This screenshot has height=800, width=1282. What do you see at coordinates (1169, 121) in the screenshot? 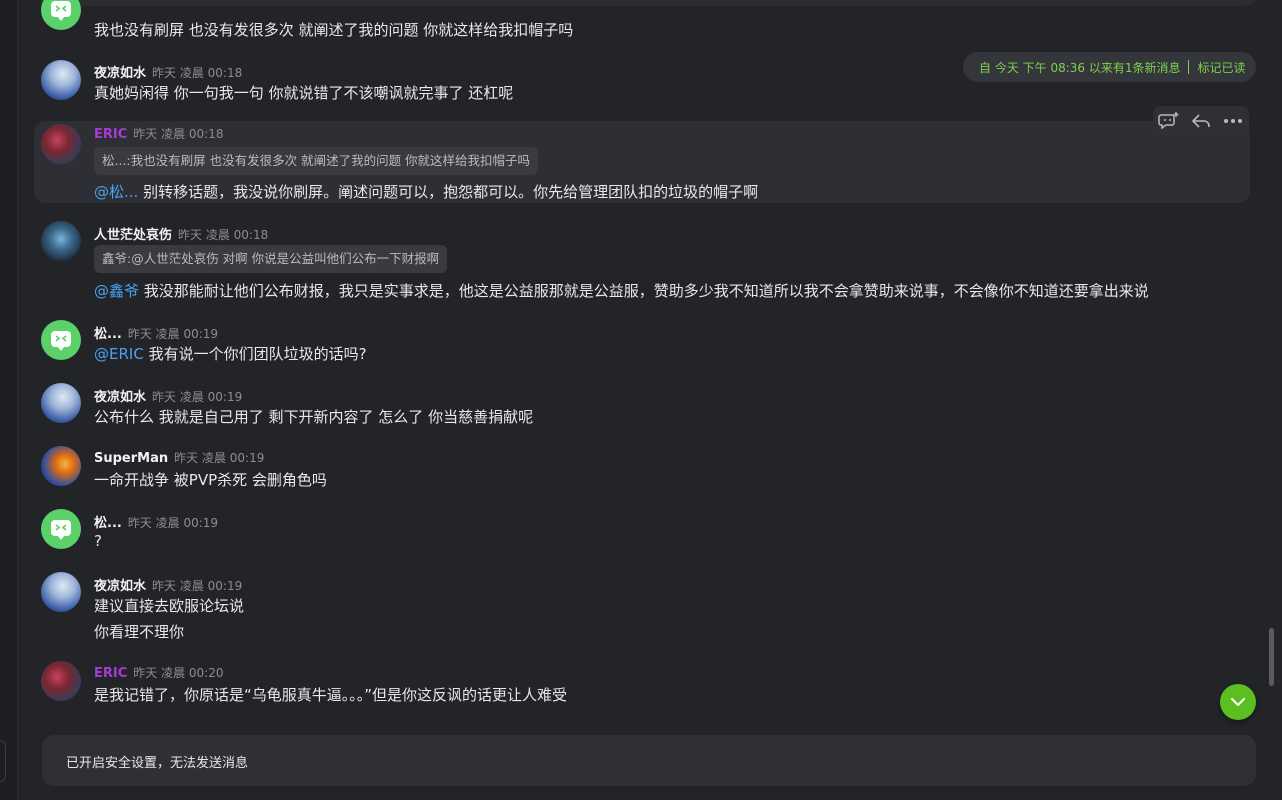
I see `sticker-add-icon` at bounding box center [1169, 121].